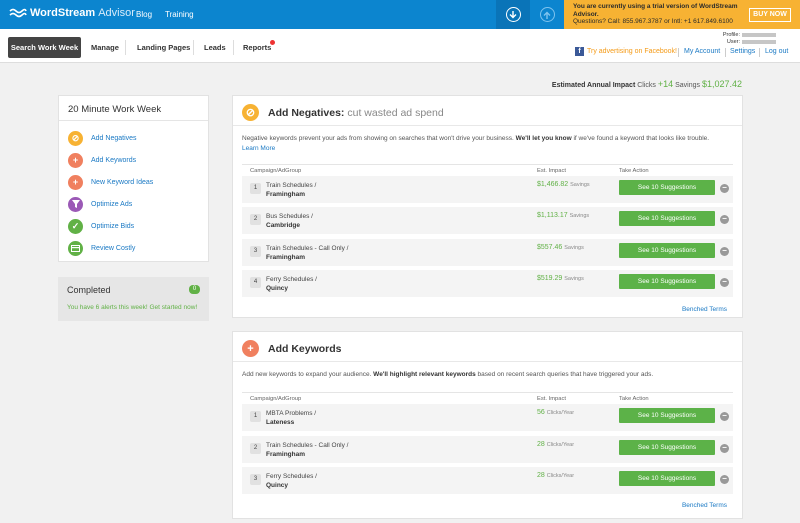  Describe the element at coordinates (551, 171) in the screenshot. I see `column-impact: Est. Impact` at that location.